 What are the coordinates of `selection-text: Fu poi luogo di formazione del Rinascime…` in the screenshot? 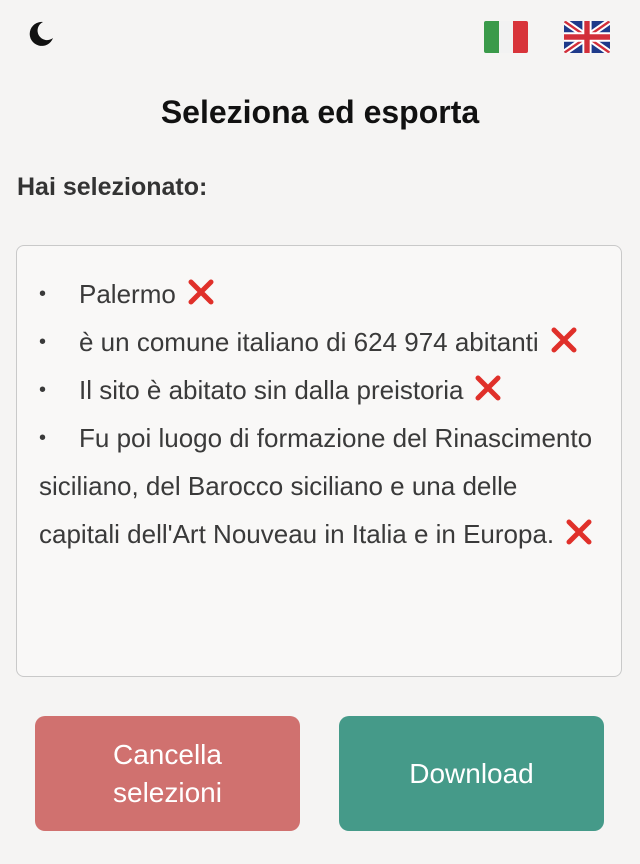 It's located at (316, 486).